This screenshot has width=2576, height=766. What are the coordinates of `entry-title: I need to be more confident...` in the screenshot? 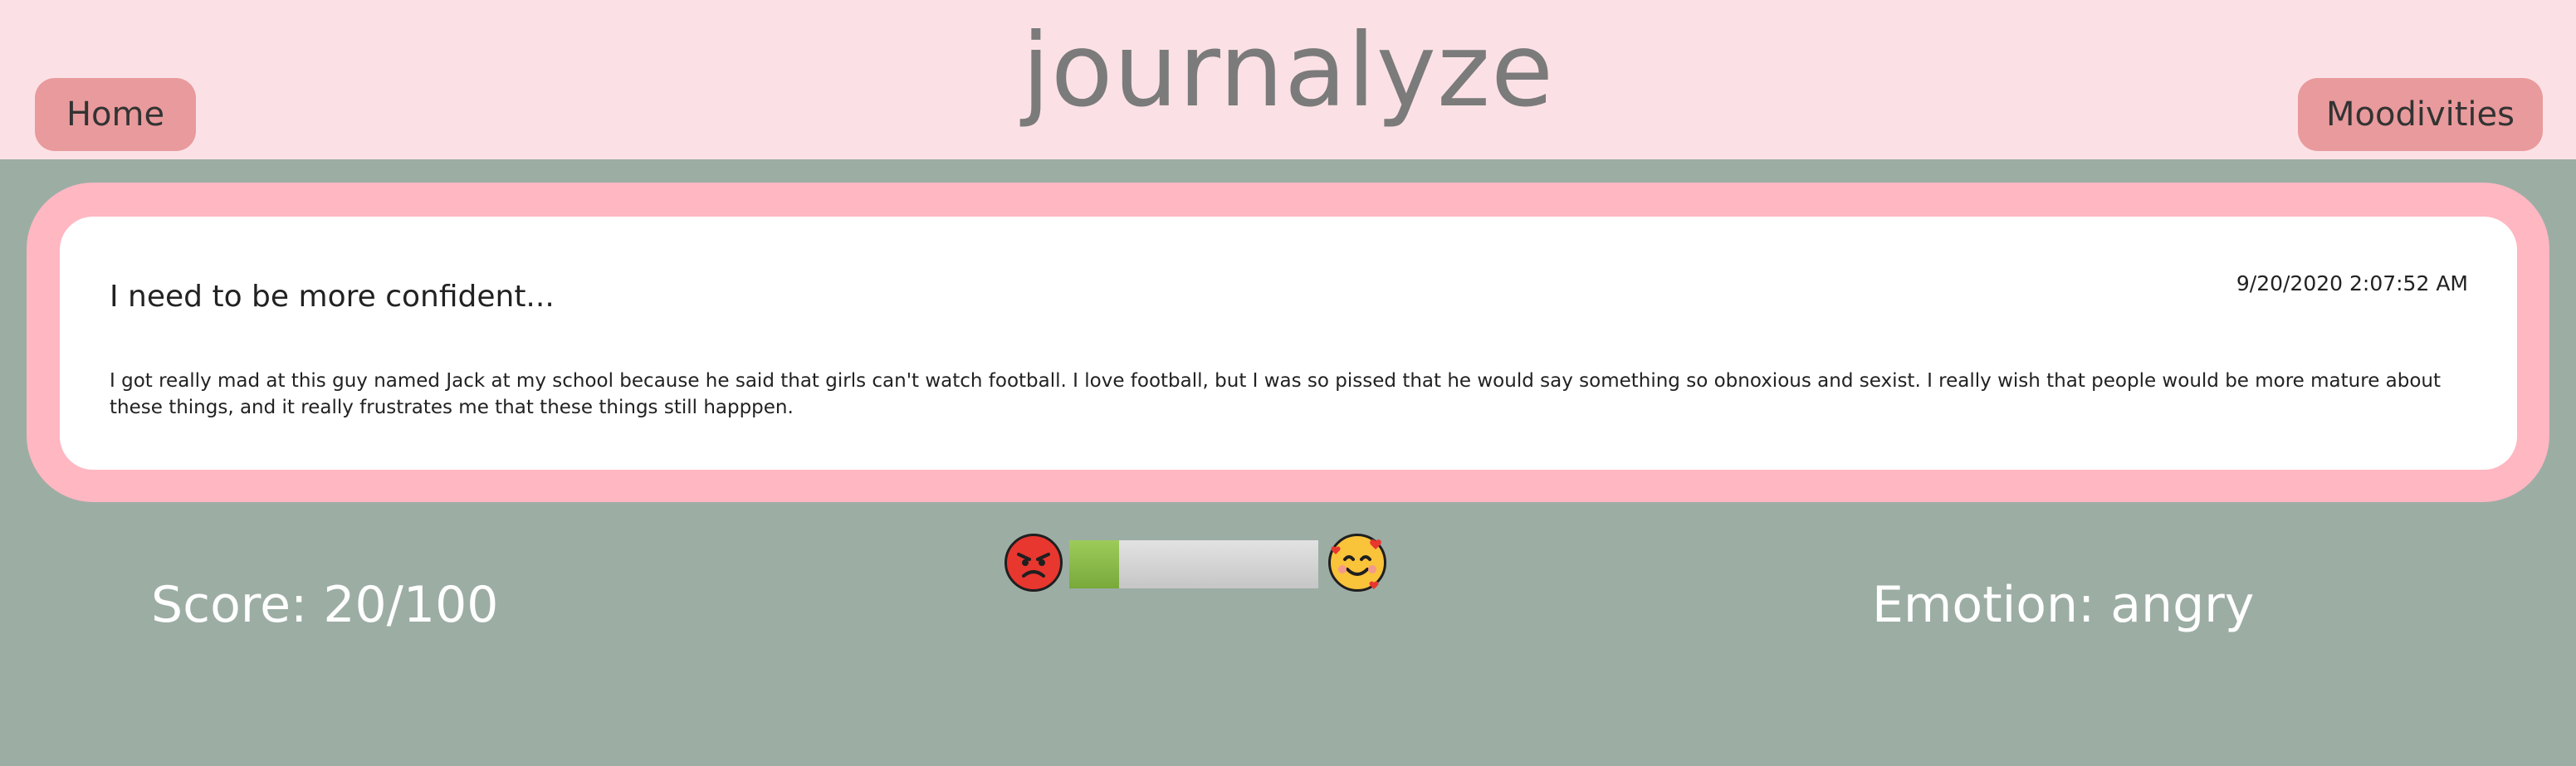 It's located at (332, 297).